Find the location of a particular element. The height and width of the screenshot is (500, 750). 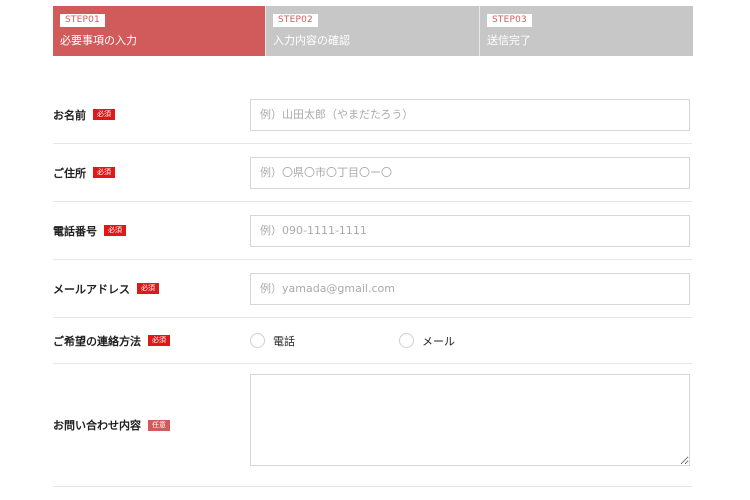

name-label: お名前 is located at coordinates (69, 115).